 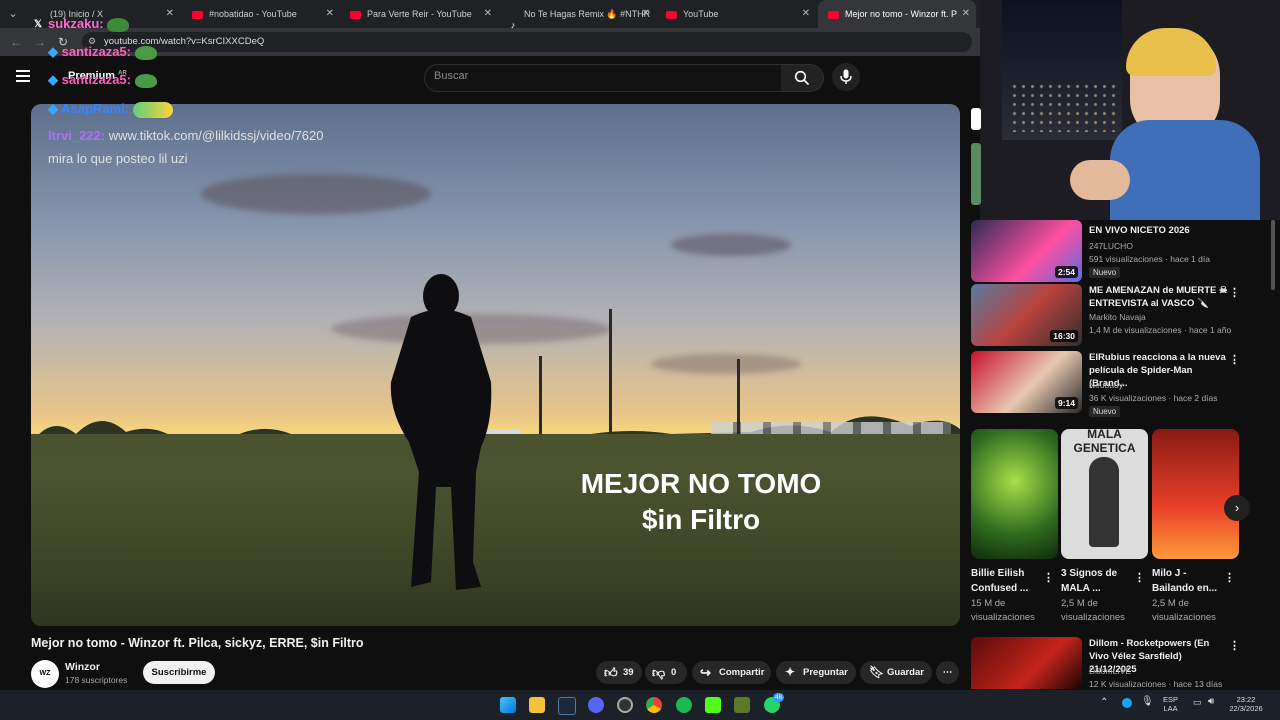 What do you see at coordinates (419, 14) in the screenshot?
I see `tab-para-verte-reir: Para Verte Reir - YouTube ✕` at bounding box center [419, 14].